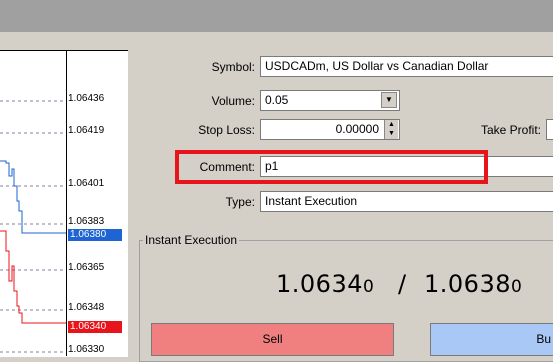  What do you see at coordinates (368, 287) in the screenshot?
I see `bid-quote-pip: 0` at bounding box center [368, 287].